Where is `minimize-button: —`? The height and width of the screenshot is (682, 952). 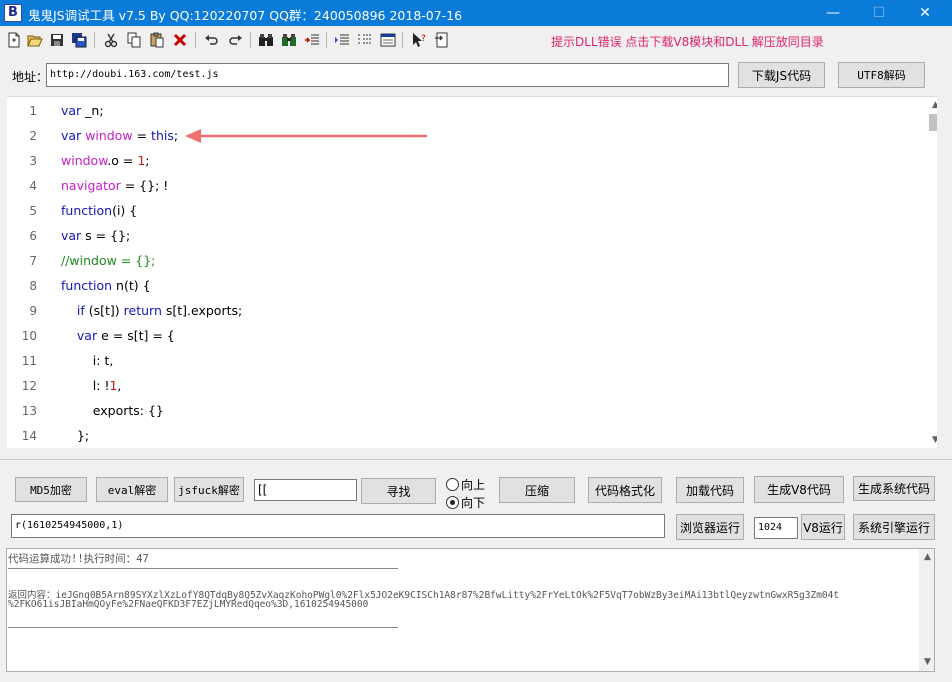 minimize-button: — is located at coordinates (833, 13).